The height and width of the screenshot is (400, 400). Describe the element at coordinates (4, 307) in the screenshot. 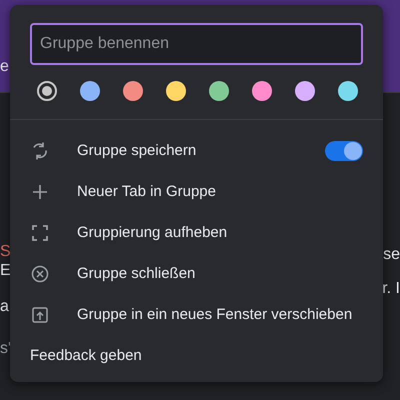

I see `partial-text: a` at that location.